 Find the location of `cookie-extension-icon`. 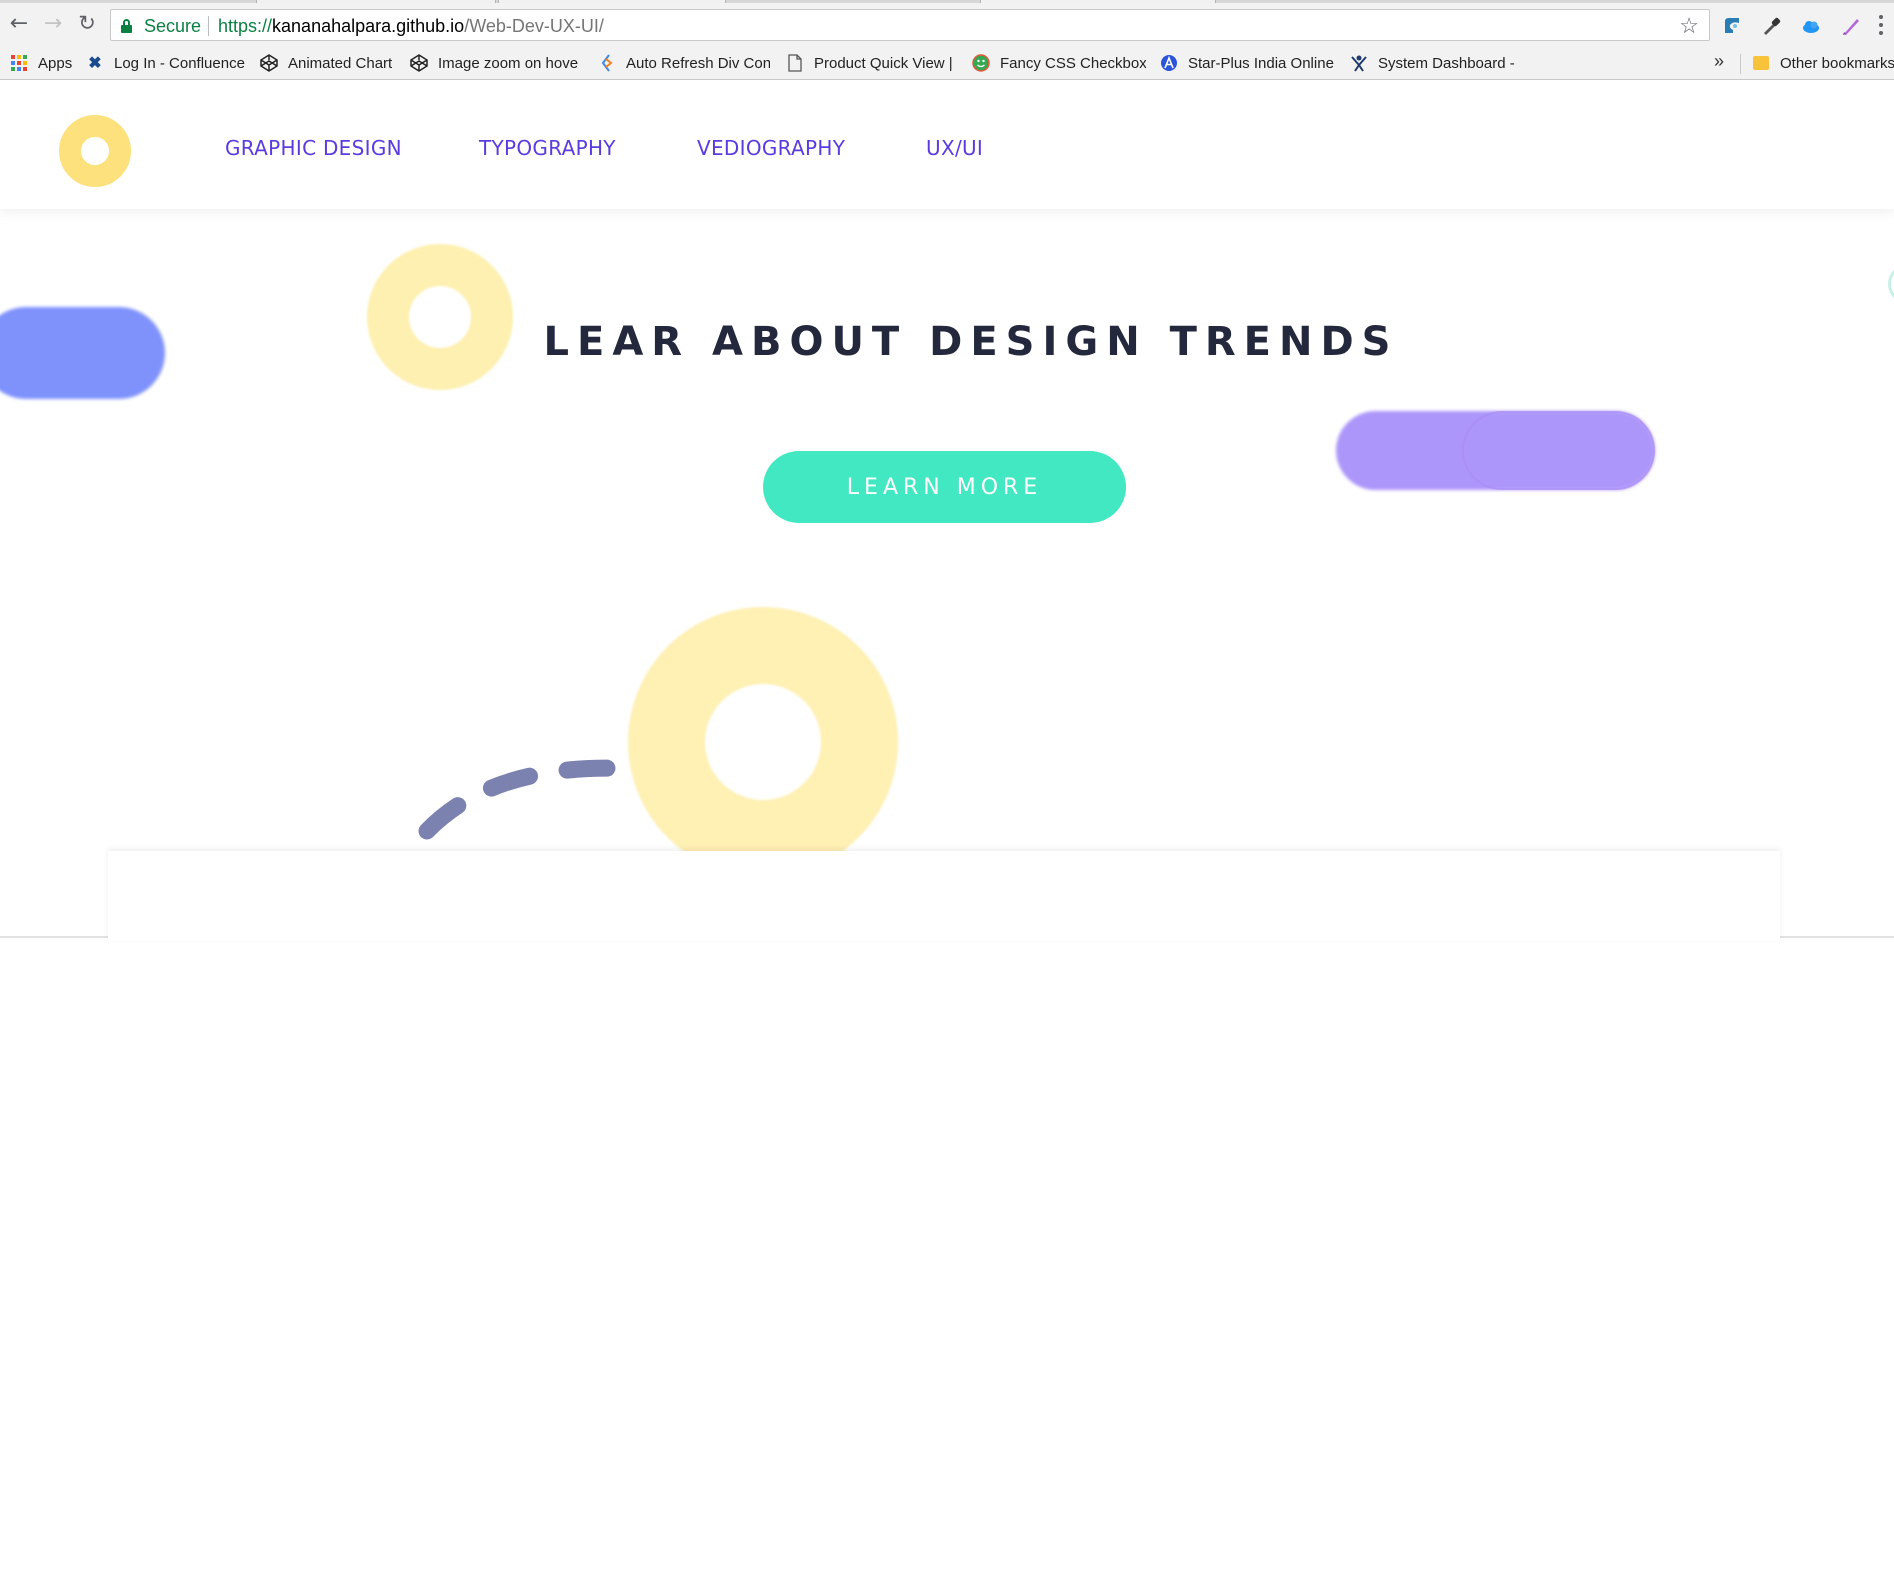

cookie-extension-icon is located at coordinates (1732, 26).